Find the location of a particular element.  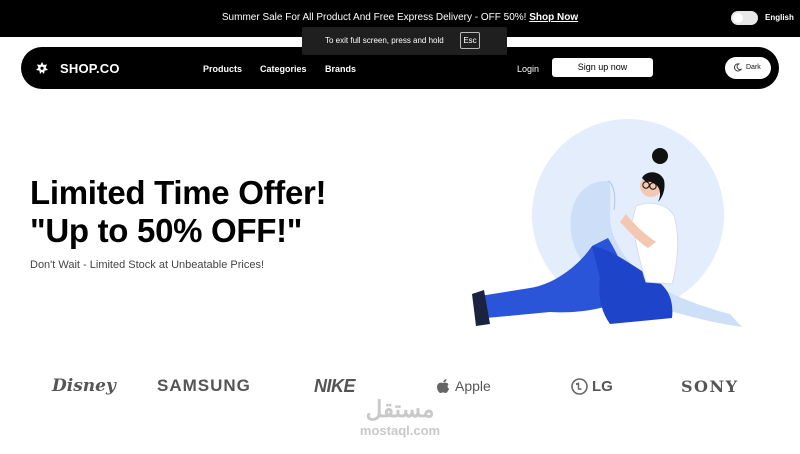

watermark-arabic: مستقل is located at coordinates (400, 409).